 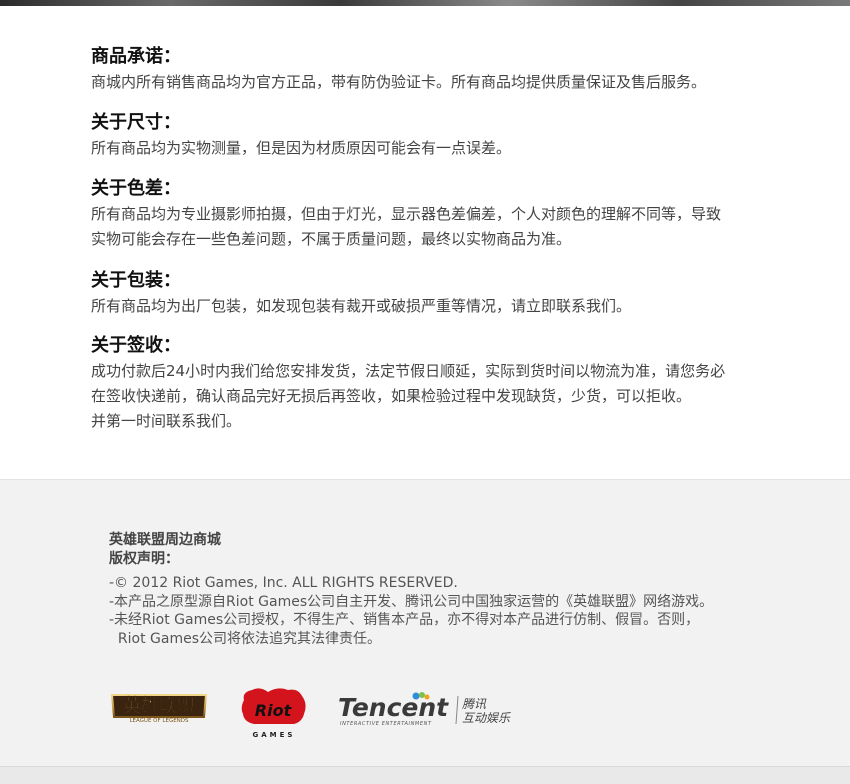 I want to click on svg-text: INTERACTIVE ENTERTAINMENT, so click(x=386, y=724).